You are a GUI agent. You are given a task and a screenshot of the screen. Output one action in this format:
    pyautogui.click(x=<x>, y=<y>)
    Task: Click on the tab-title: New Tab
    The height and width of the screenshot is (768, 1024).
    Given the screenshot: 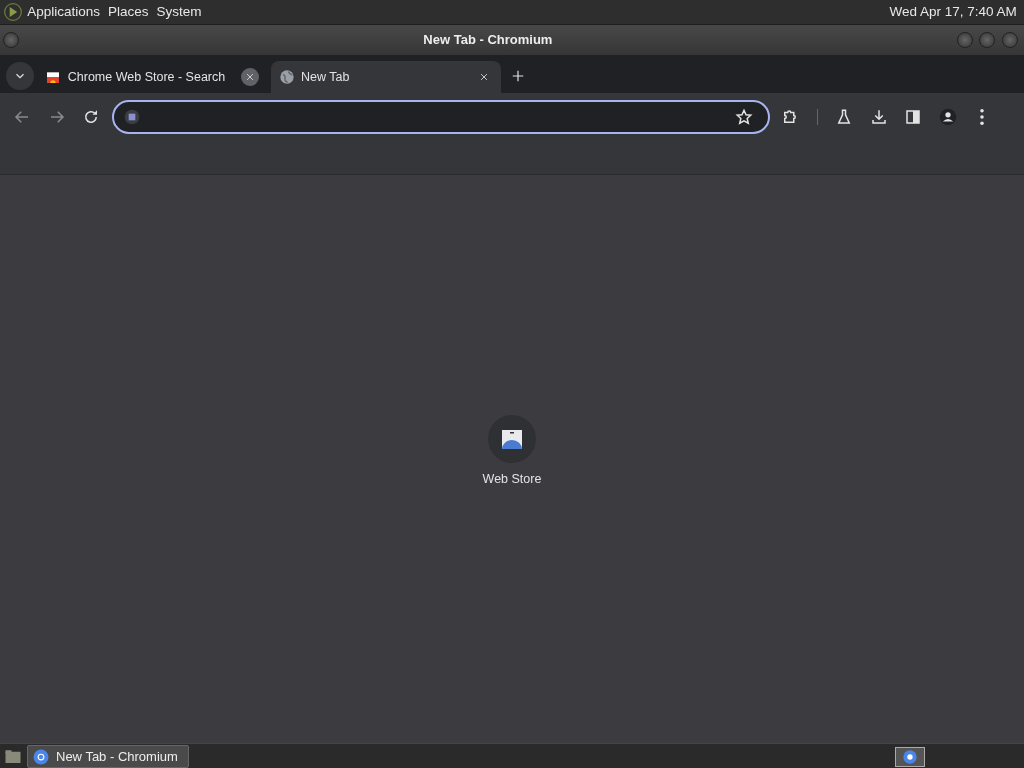 What is the action you would take?
    pyautogui.click(x=325, y=77)
    